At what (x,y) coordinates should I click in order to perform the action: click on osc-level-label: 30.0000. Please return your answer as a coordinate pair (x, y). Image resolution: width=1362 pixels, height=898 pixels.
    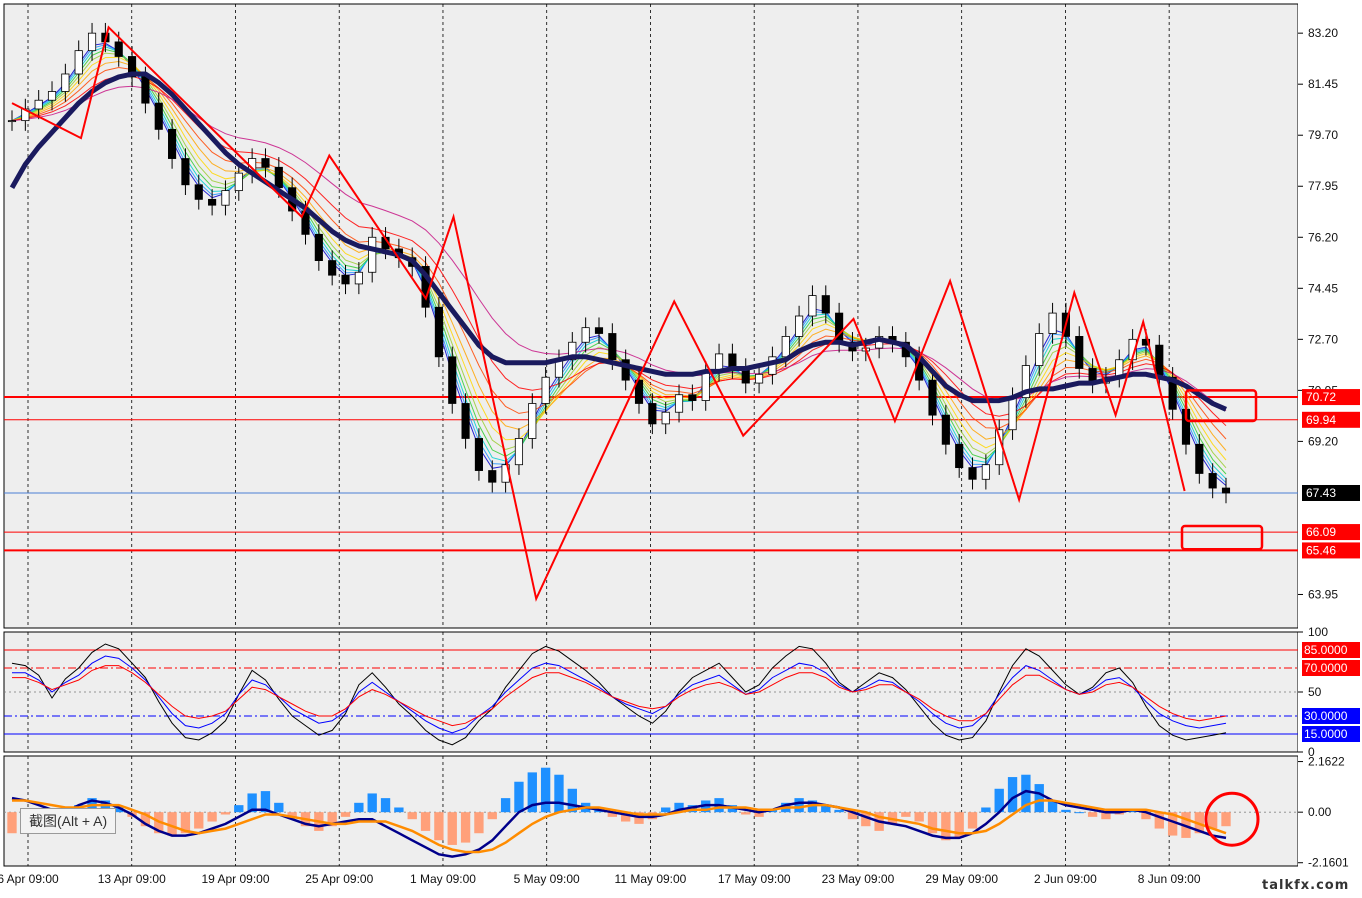
    Looking at the image, I should click on (1326, 716).